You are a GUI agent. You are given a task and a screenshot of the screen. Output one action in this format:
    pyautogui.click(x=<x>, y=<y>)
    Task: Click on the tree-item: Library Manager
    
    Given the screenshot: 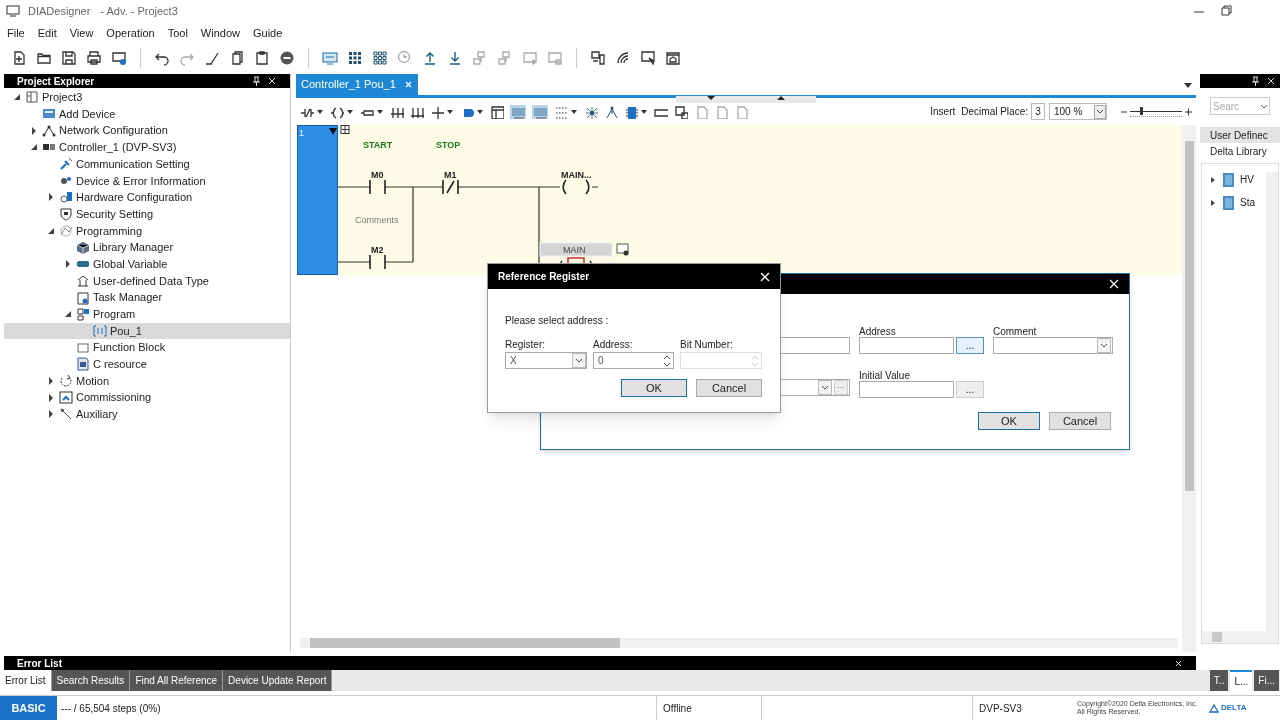 What is the action you would take?
    pyautogui.click(x=147, y=247)
    